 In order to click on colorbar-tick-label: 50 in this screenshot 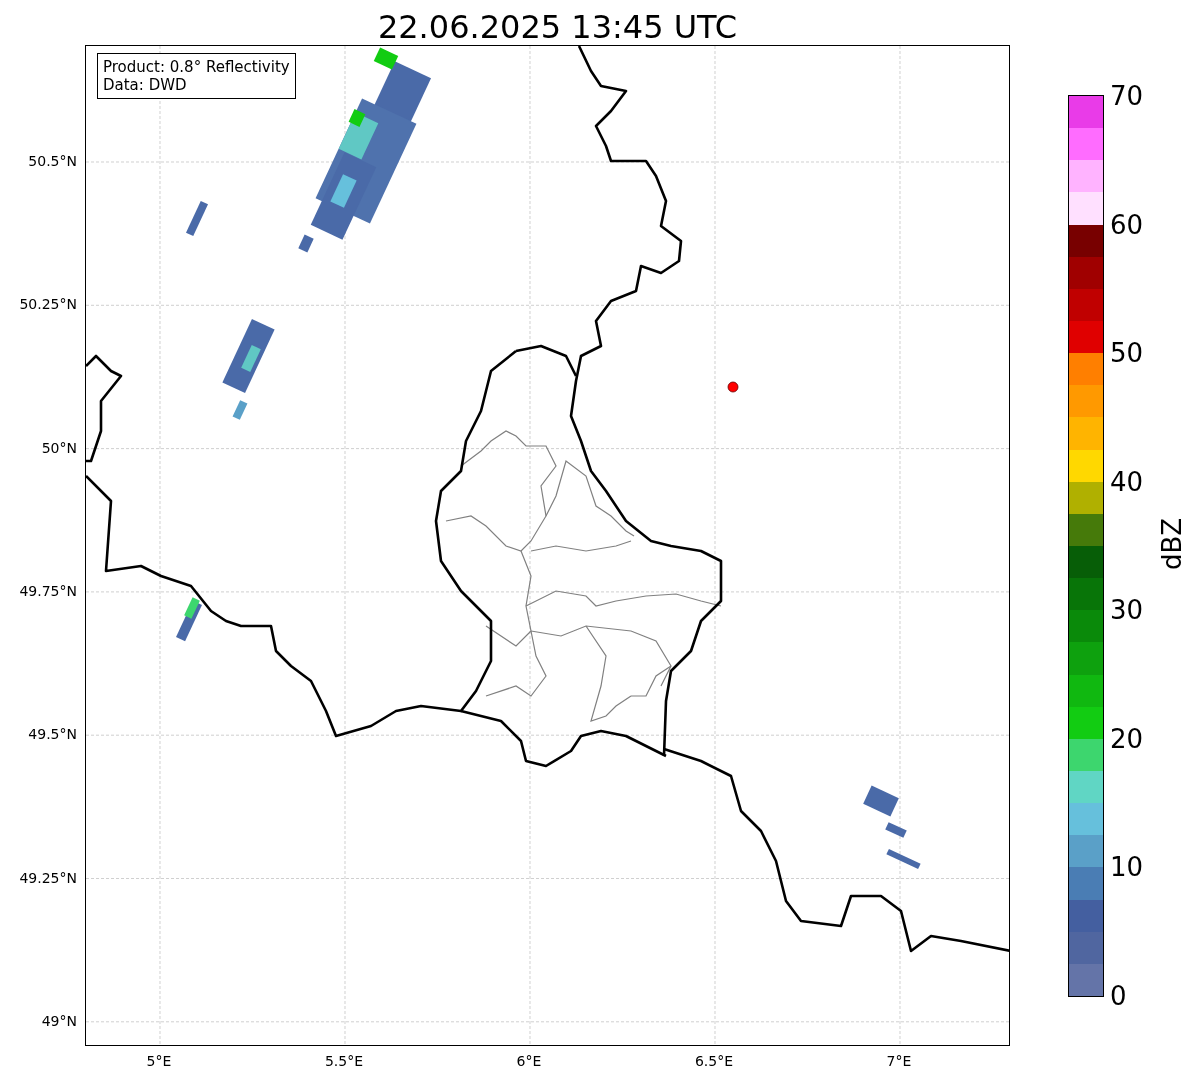, I will do `click(1127, 353)`.